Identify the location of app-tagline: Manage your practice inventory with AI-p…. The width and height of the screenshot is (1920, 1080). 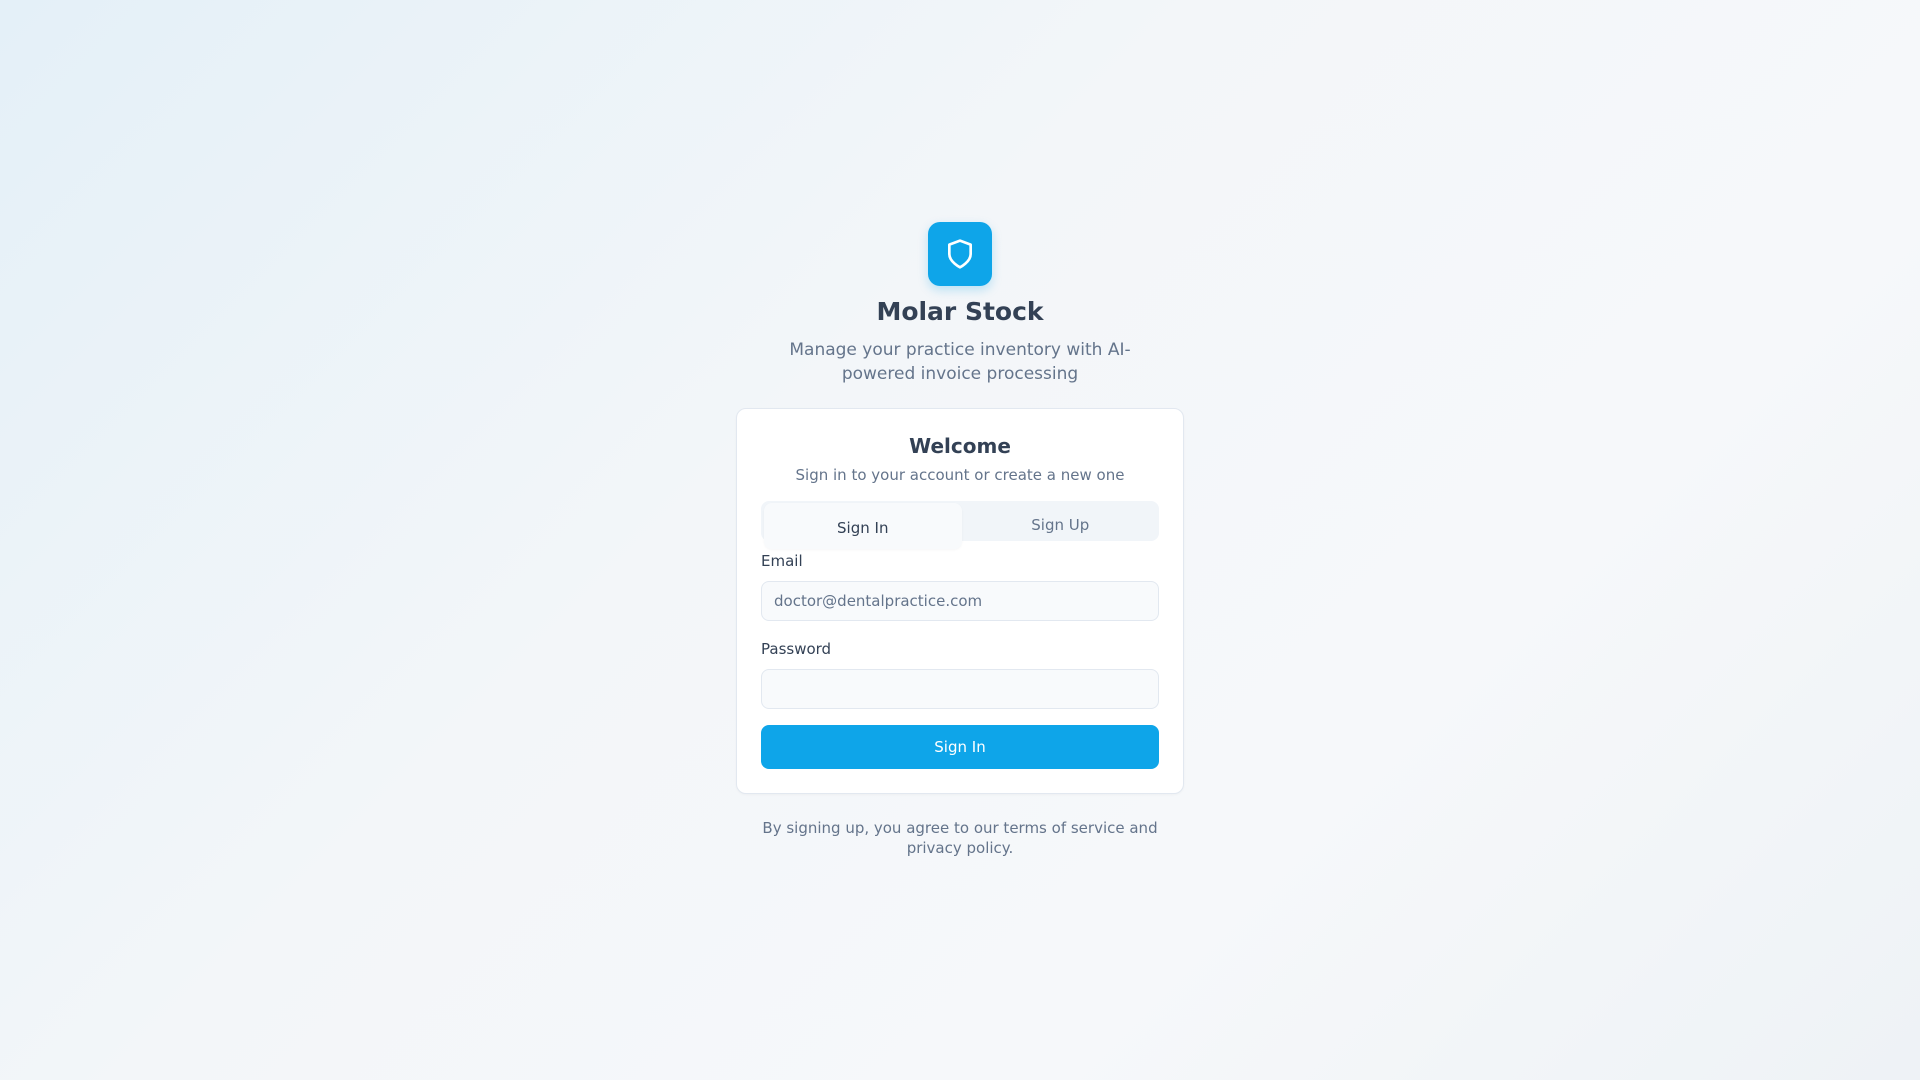
(960, 362).